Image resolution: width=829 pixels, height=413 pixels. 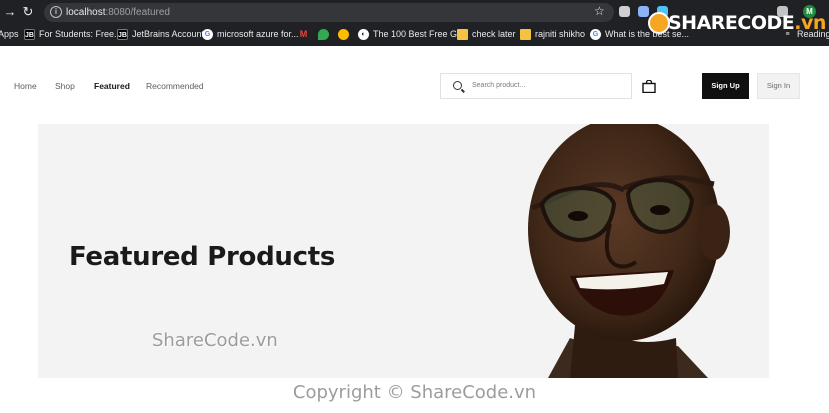 I want to click on chrome-icon: ◐, so click(x=363, y=34).